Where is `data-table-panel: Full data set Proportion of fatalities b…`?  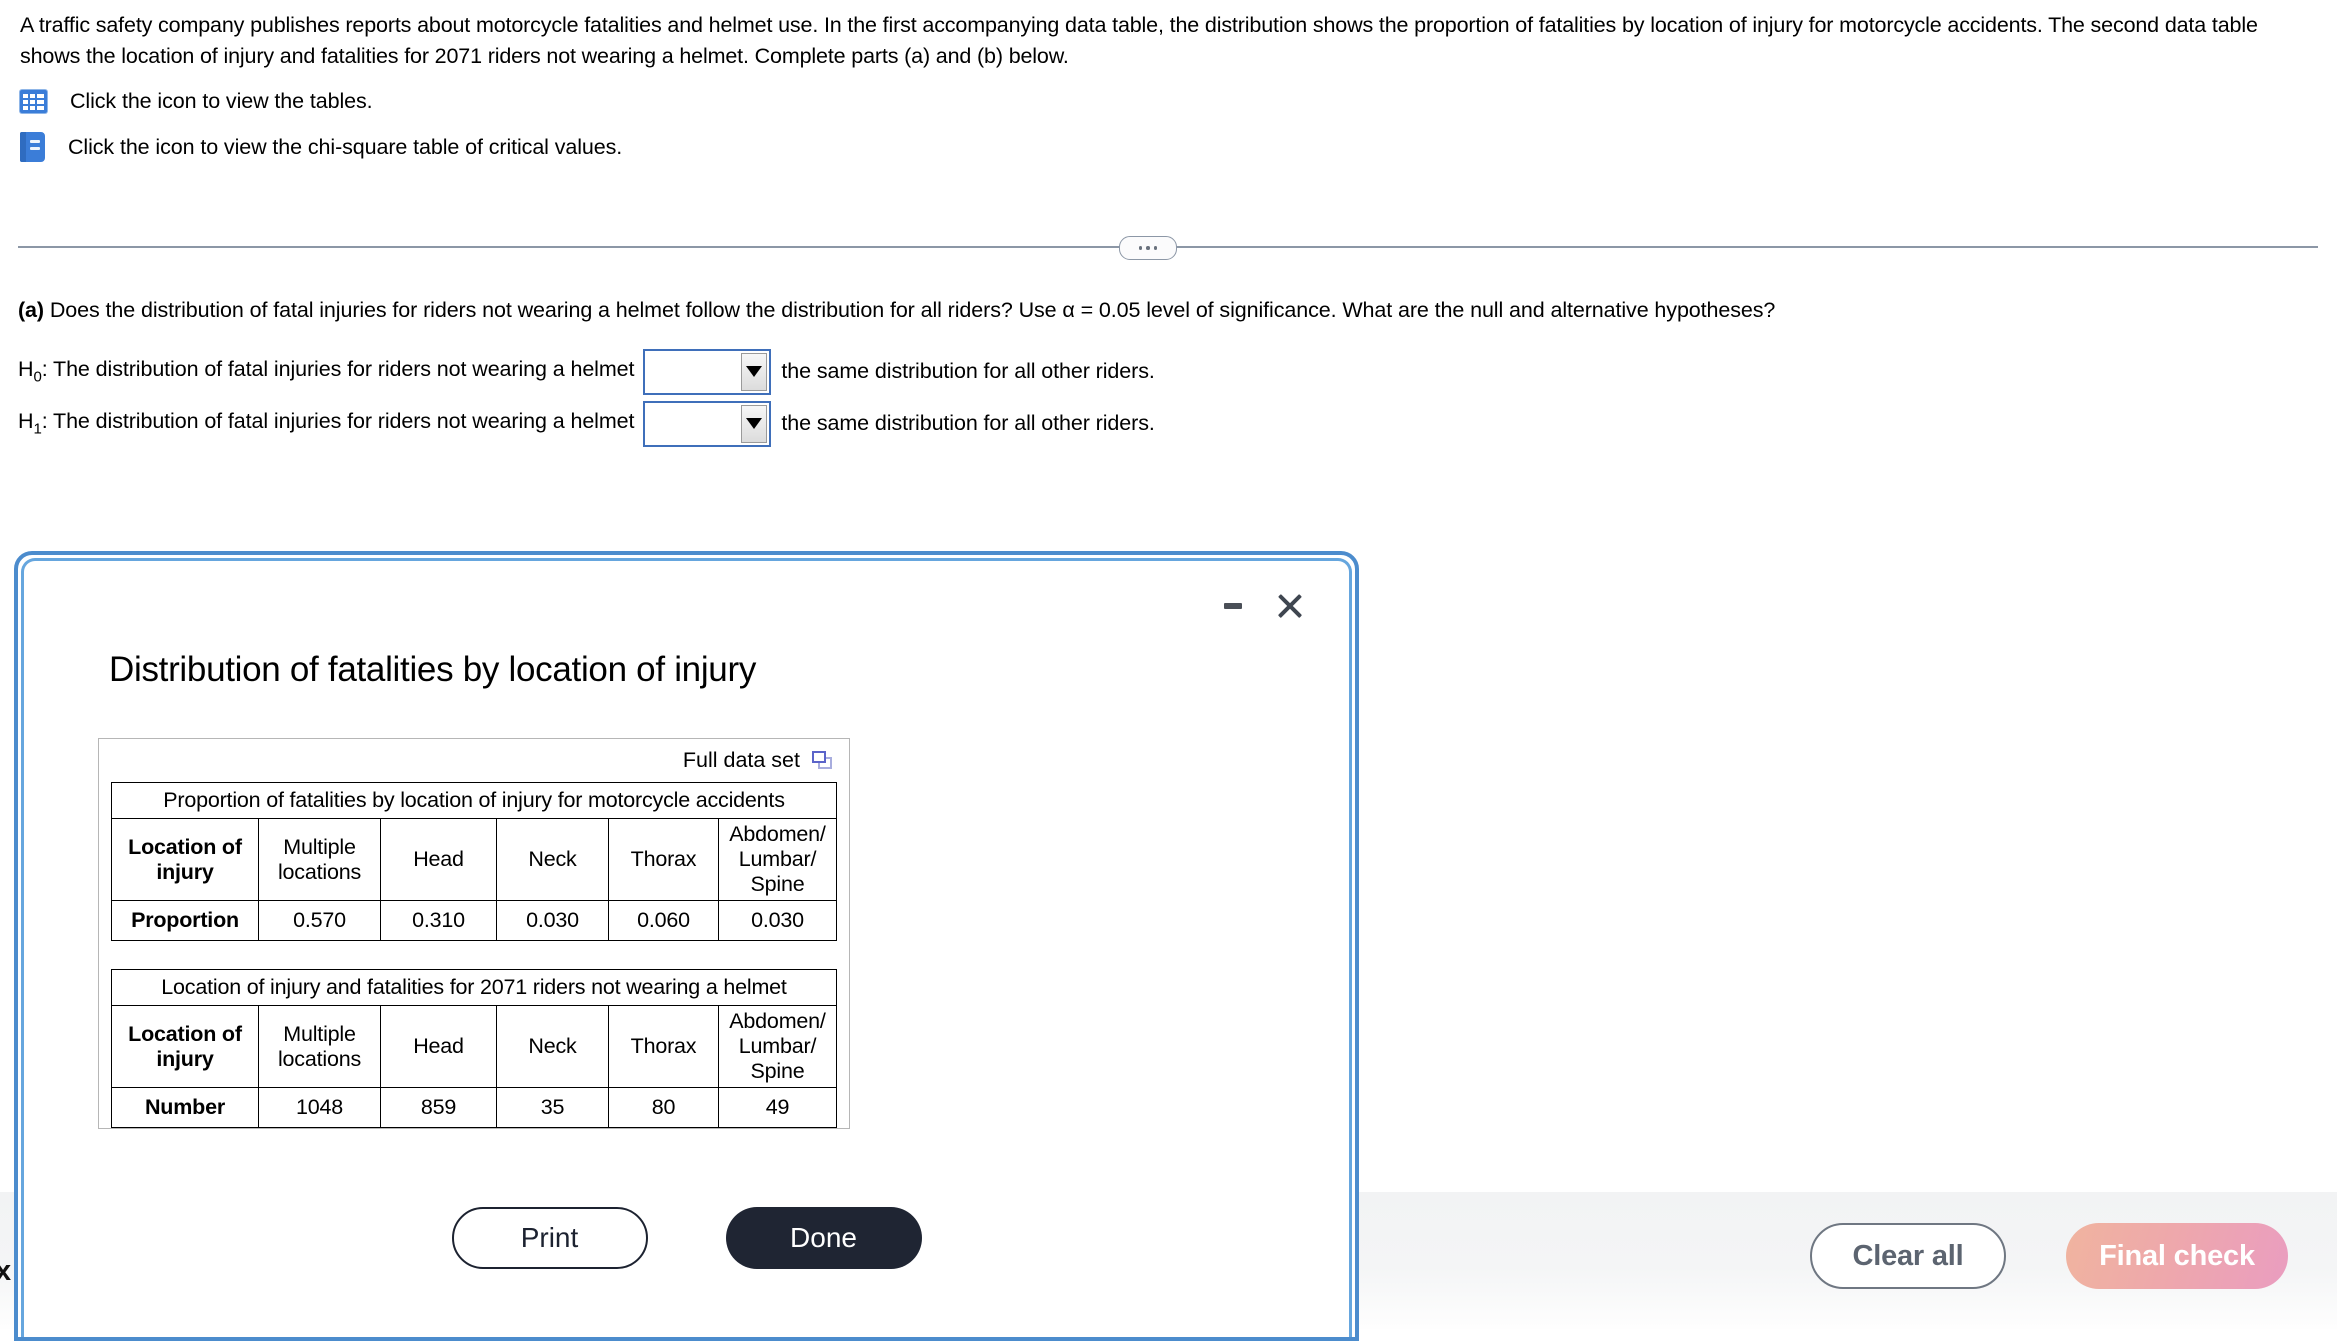 data-table-panel: Full data set Proportion of fatalities b… is located at coordinates (474, 933).